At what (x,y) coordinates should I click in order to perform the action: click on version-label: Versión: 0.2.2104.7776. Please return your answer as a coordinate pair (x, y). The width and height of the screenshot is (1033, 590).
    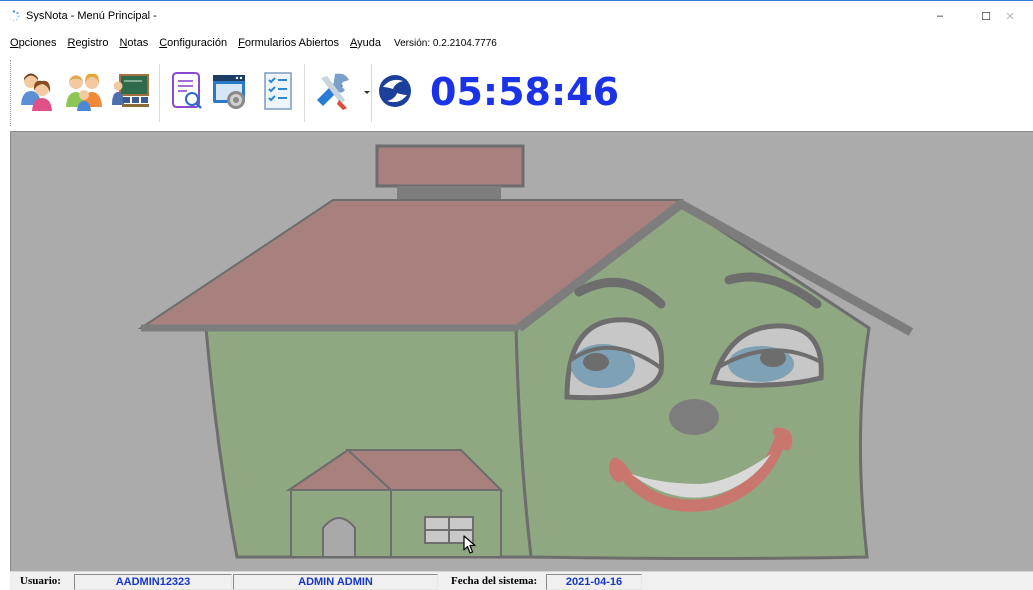
    Looking at the image, I should click on (445, 43).